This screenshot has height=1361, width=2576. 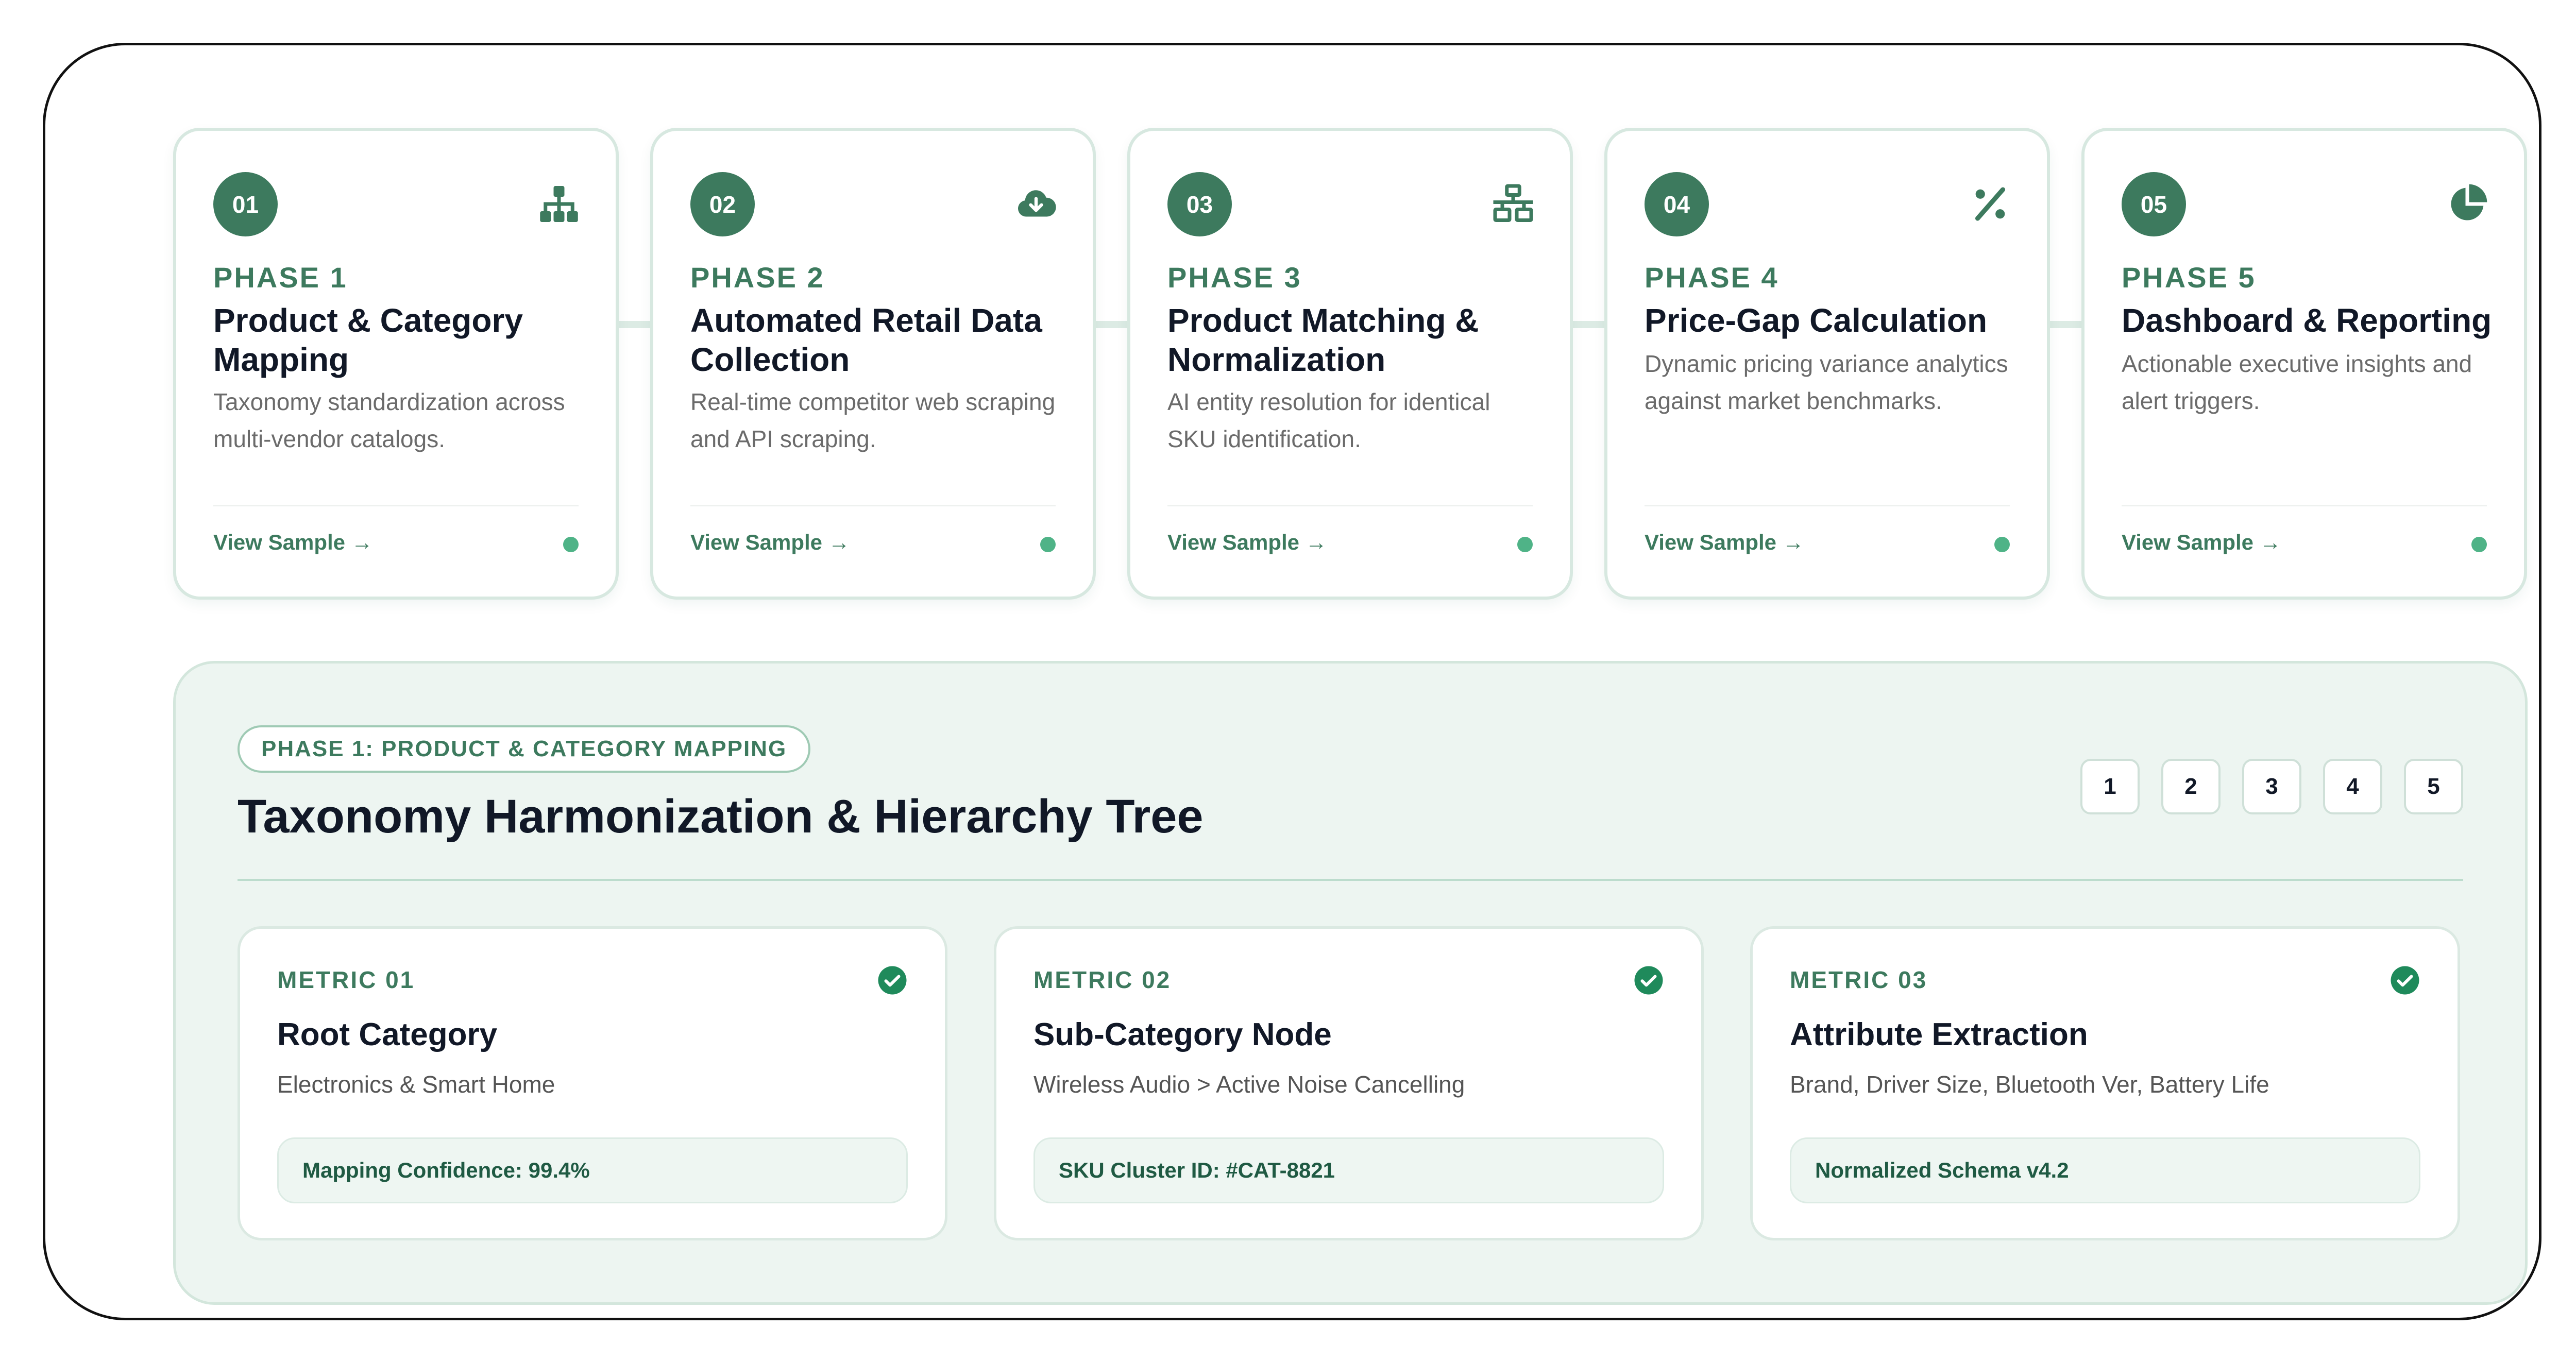 What do you see at coordinates (1816, 320) in the screenshot?
I see `phase-title: Price-Gap Calculation` at bounding box center [1816, 320].